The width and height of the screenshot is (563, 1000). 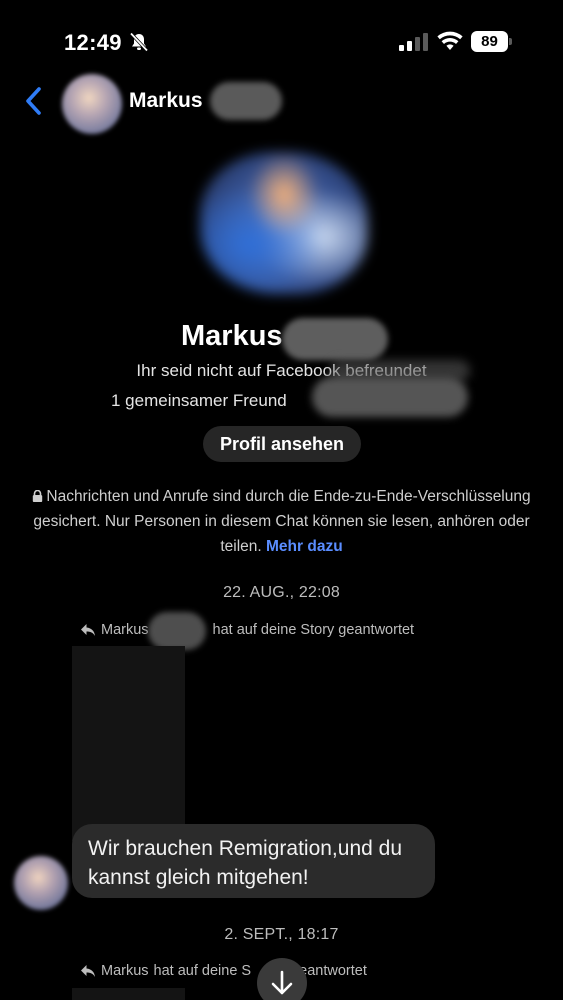 I want to click on friend-status-text: Ihr seid nicht auf Facebook befreundet, so click(x=281, y=370).